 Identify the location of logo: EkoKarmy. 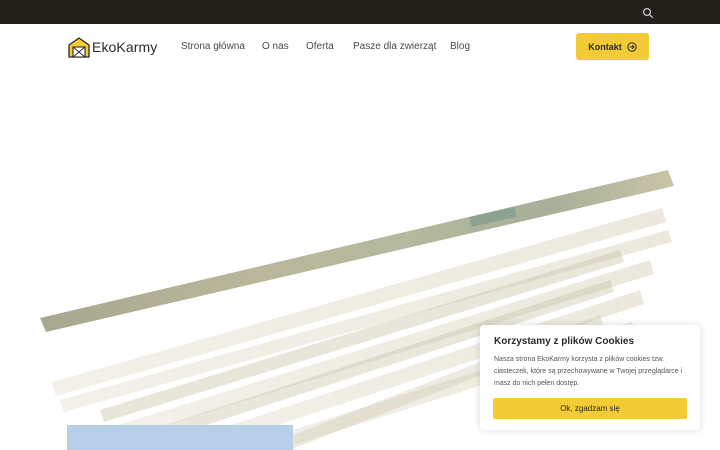
(112, 47).